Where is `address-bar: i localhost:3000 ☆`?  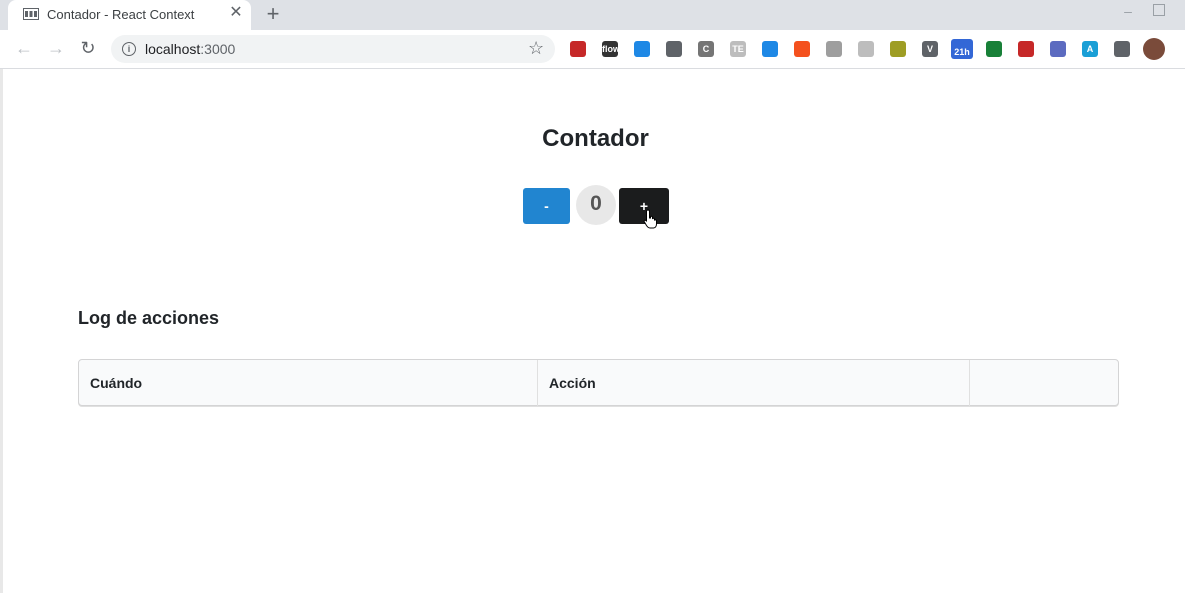 address-bar: i localhost:3000 ☆ is located at coordinates (333, 49).